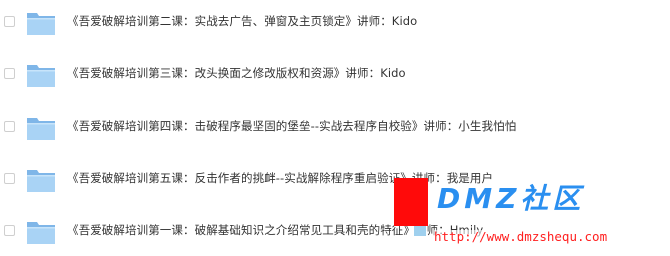 The width and height of the screenshot is (670, 256). I want to click on folder-name: 《吾爱破解培训第四课：击破程序最坚固的堡垒--实战去程序自校验》讲师：小生我怕怕, so click(291, 126).